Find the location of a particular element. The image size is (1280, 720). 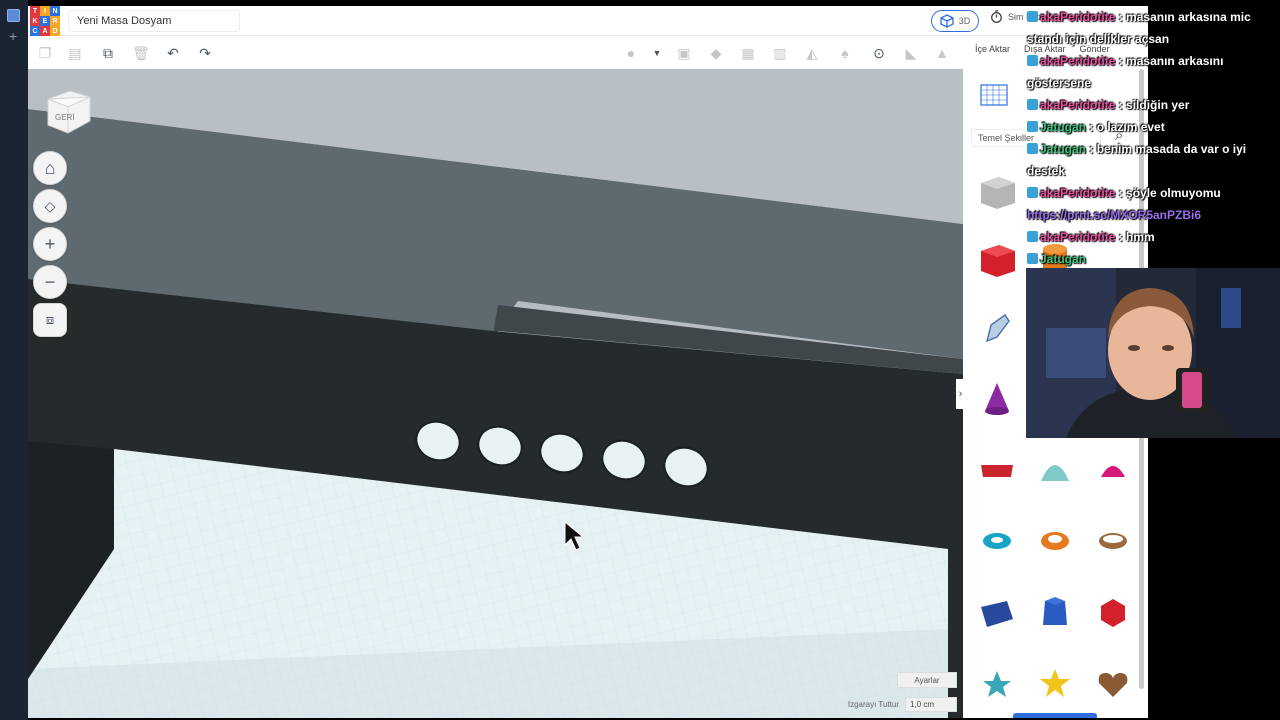

workplane-grid-icon is located at coordinates (994, 94).